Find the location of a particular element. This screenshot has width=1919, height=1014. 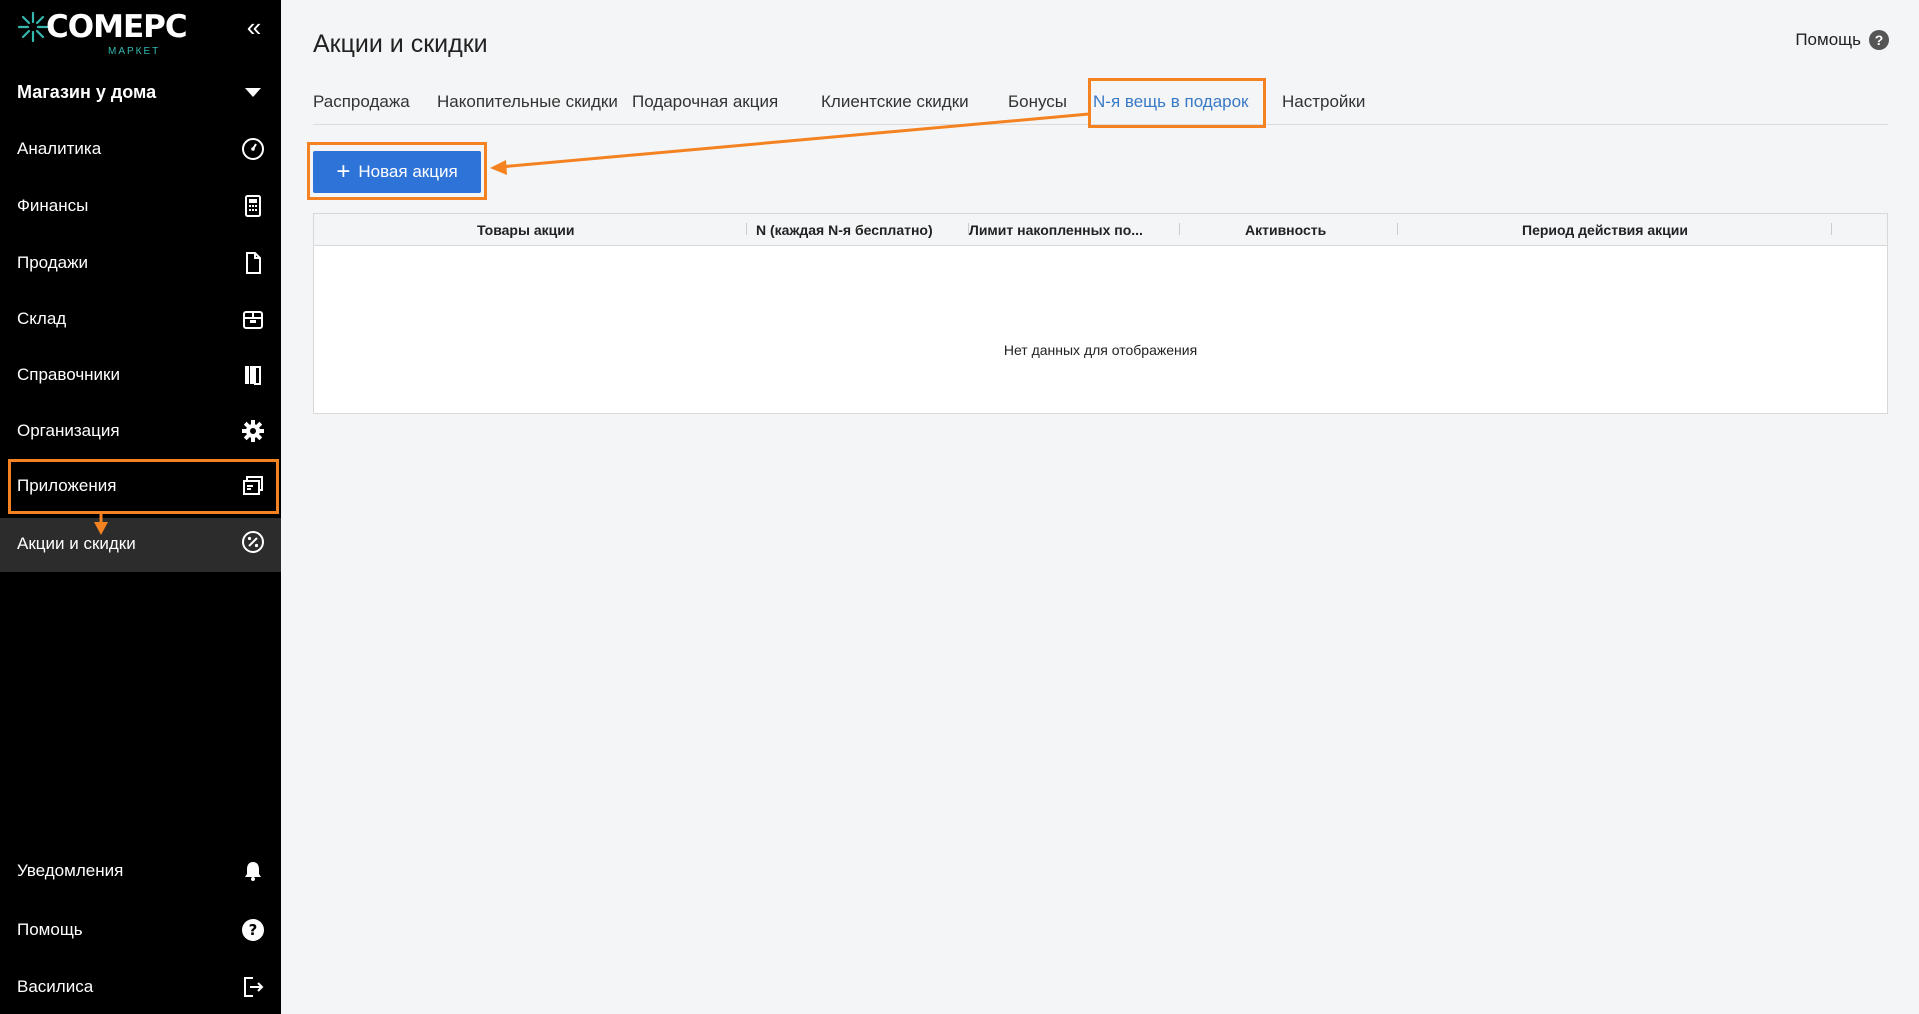

gear-icon is located at coordinates (253, 431).